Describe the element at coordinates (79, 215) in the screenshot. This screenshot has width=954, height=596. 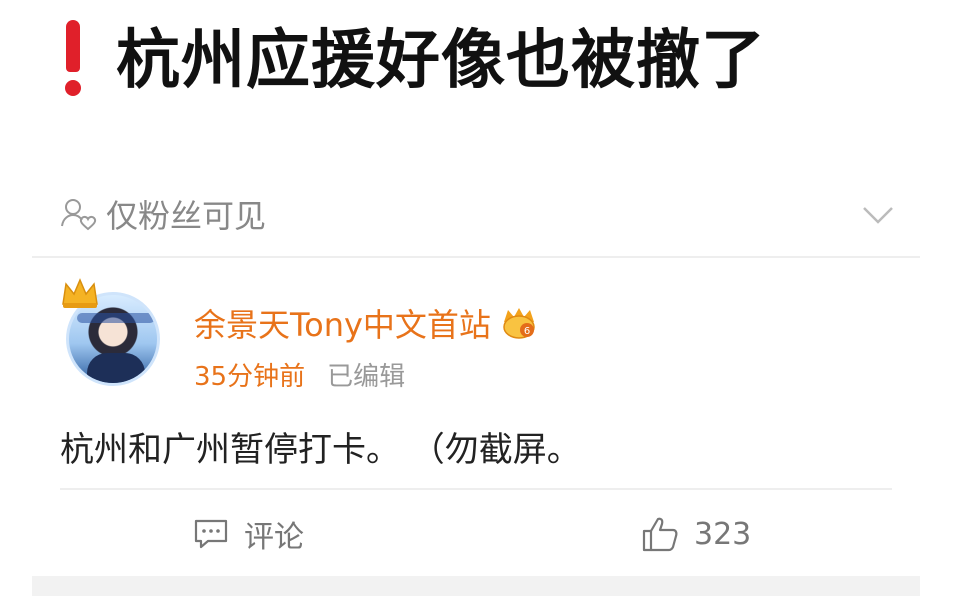
I see `fans-only-icon` at that location.